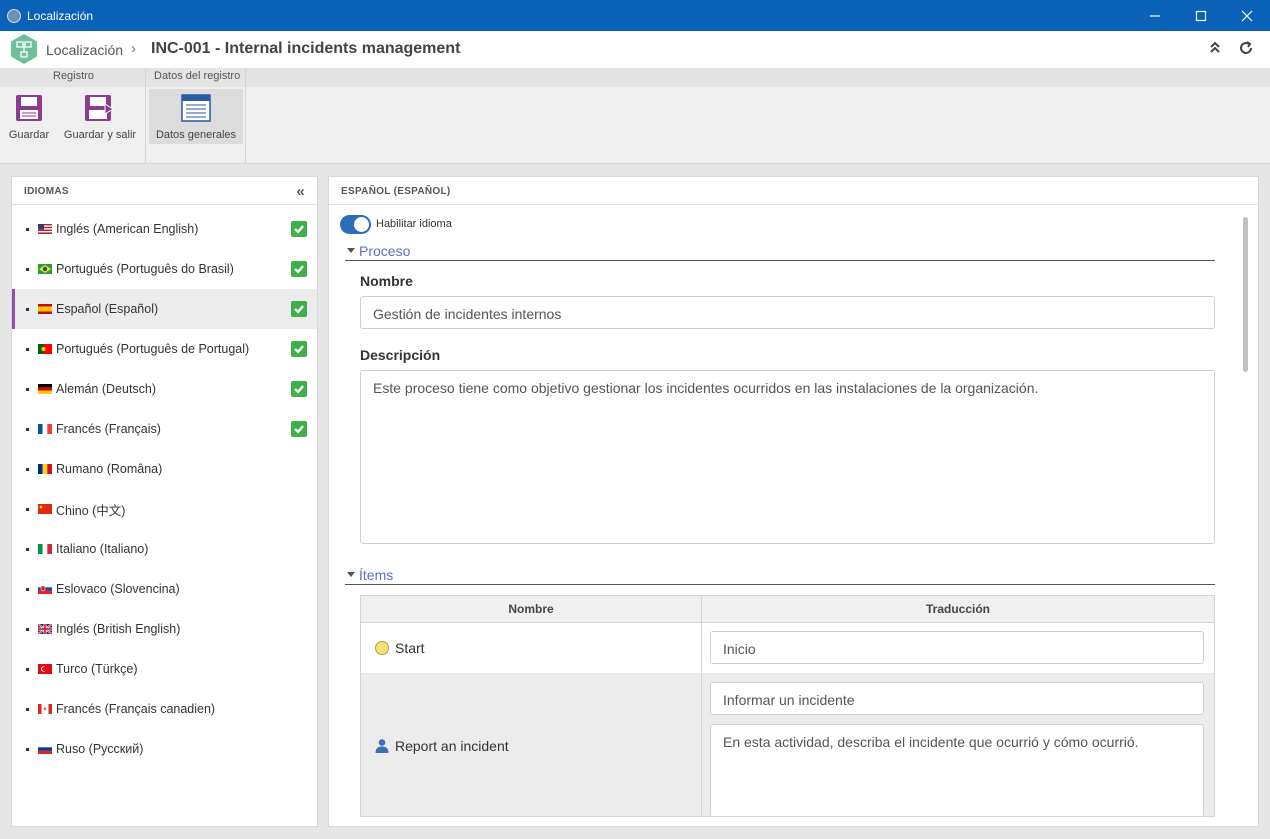 Image resolution: width=1270 pixels, height=839 pixels. I want to click on save-button: Guardar, so click(29, 120).